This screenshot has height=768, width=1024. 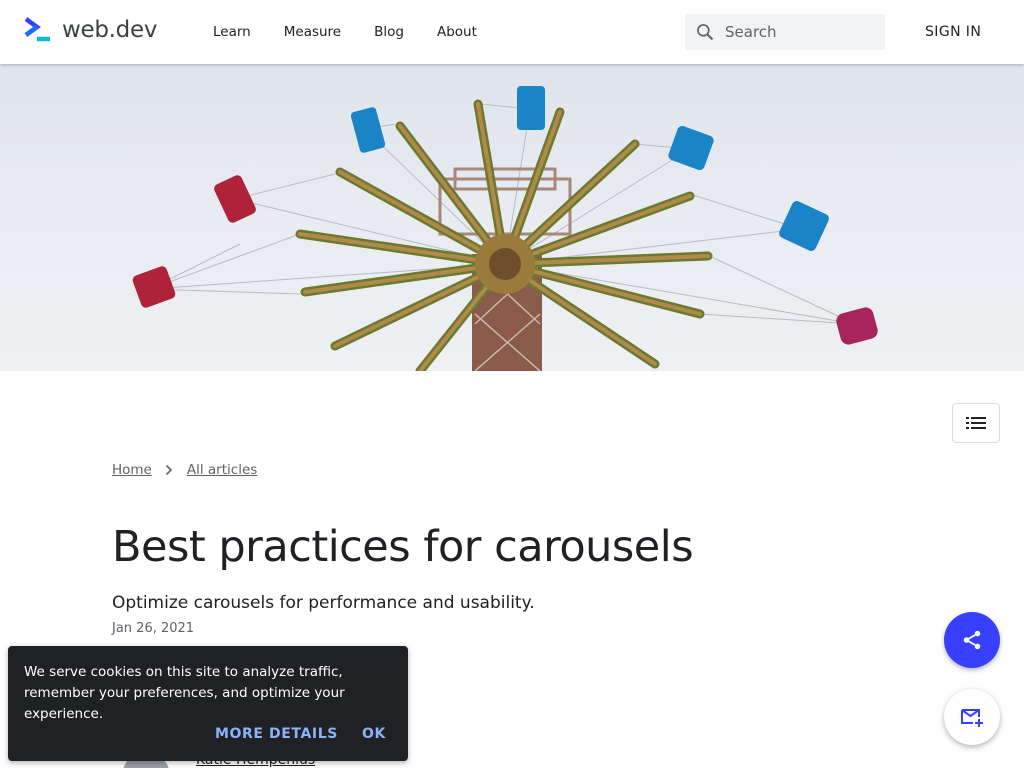 What do you see at coordinates (184, 470) in the screenshot?
I see `breadcrumb: Home All articles` at bounding box center [184, 470].